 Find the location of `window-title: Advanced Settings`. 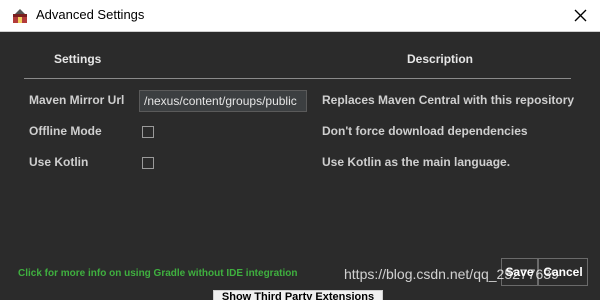

window-title: Advanced Settings is located at coordinates (90, 14).